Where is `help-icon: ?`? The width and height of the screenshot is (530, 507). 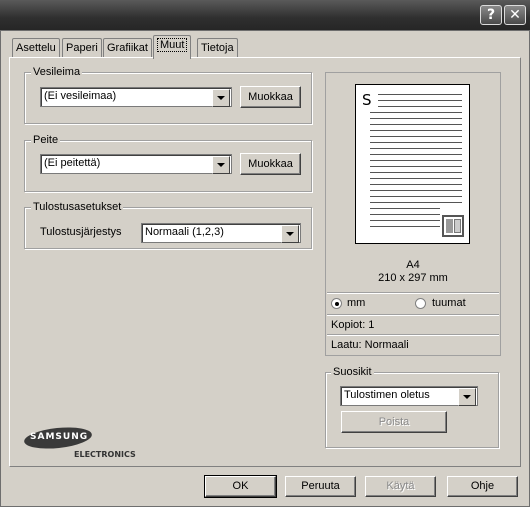 help-icon: ? is located at coordinates (491, 15).